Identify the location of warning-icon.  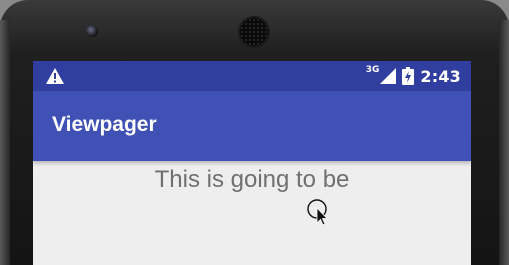
(55, 76).